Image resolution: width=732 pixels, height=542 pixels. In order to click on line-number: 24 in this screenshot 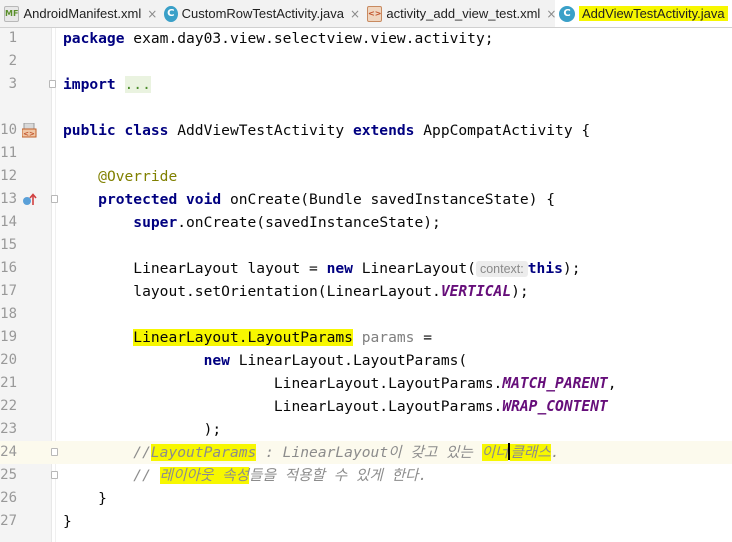, I will do `click(8, 452)`.